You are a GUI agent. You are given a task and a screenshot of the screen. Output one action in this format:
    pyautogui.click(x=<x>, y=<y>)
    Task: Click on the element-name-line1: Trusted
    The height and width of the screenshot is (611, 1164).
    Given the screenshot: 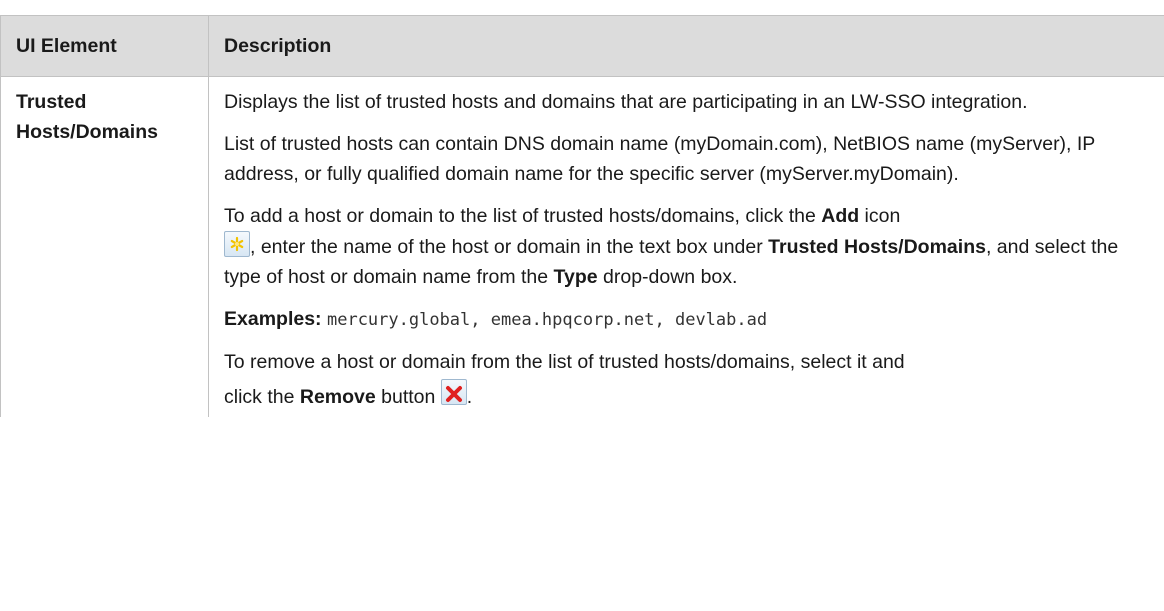 What is the action you would take?
    pyautogui.click(x=51, y=102)
    